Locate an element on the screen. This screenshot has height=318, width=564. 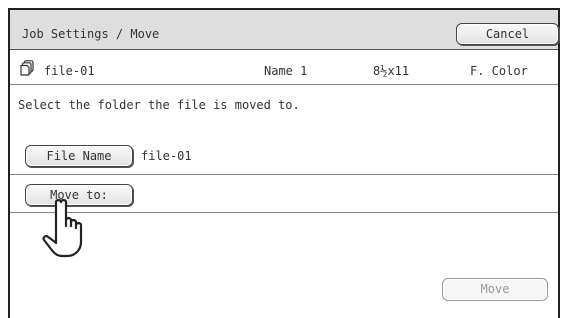
user-name-text: Name 1 is located at coordinates (286, 71).